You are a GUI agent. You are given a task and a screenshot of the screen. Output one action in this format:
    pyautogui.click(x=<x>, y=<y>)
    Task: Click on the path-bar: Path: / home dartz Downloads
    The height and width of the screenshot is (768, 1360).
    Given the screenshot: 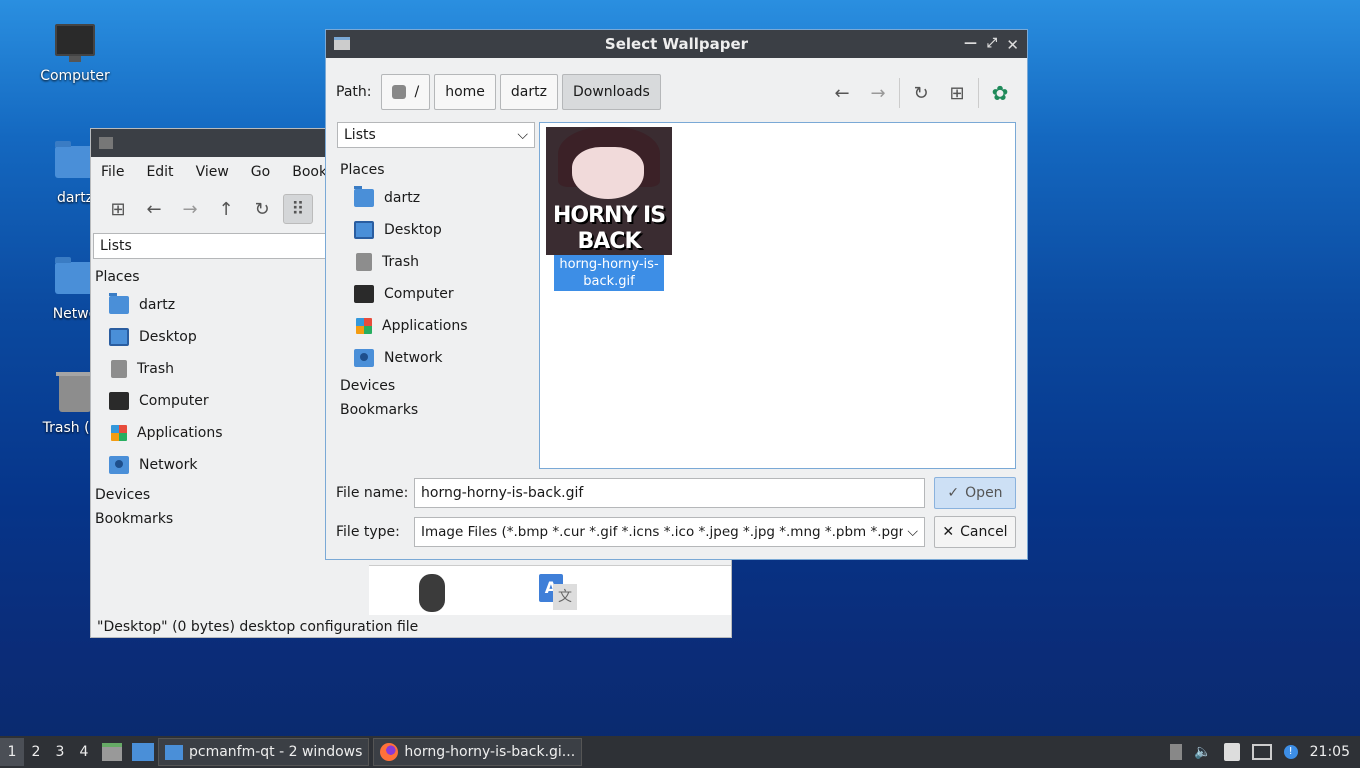 What is the action you would take?
    pyautogui.click(x=498, y=92)
    